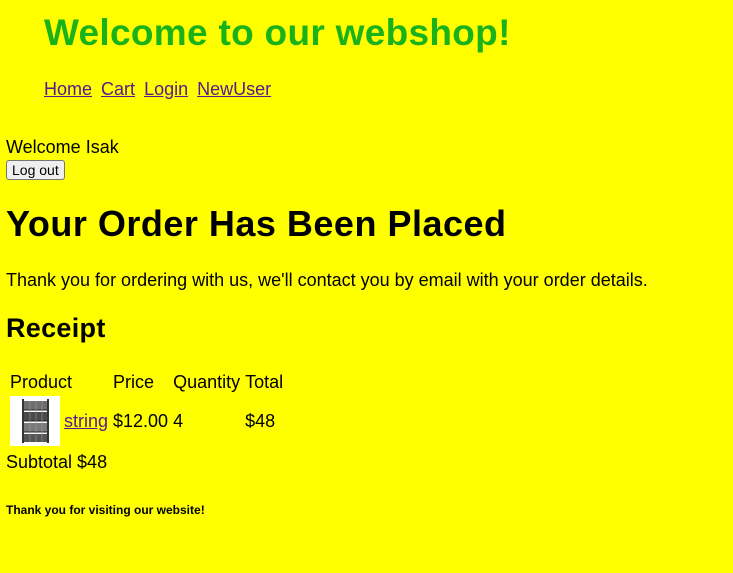  What do you see at coordinates (178, 420) in the screenshot?
I see `quantity-cell: 4` at bounding box center [178, 420].